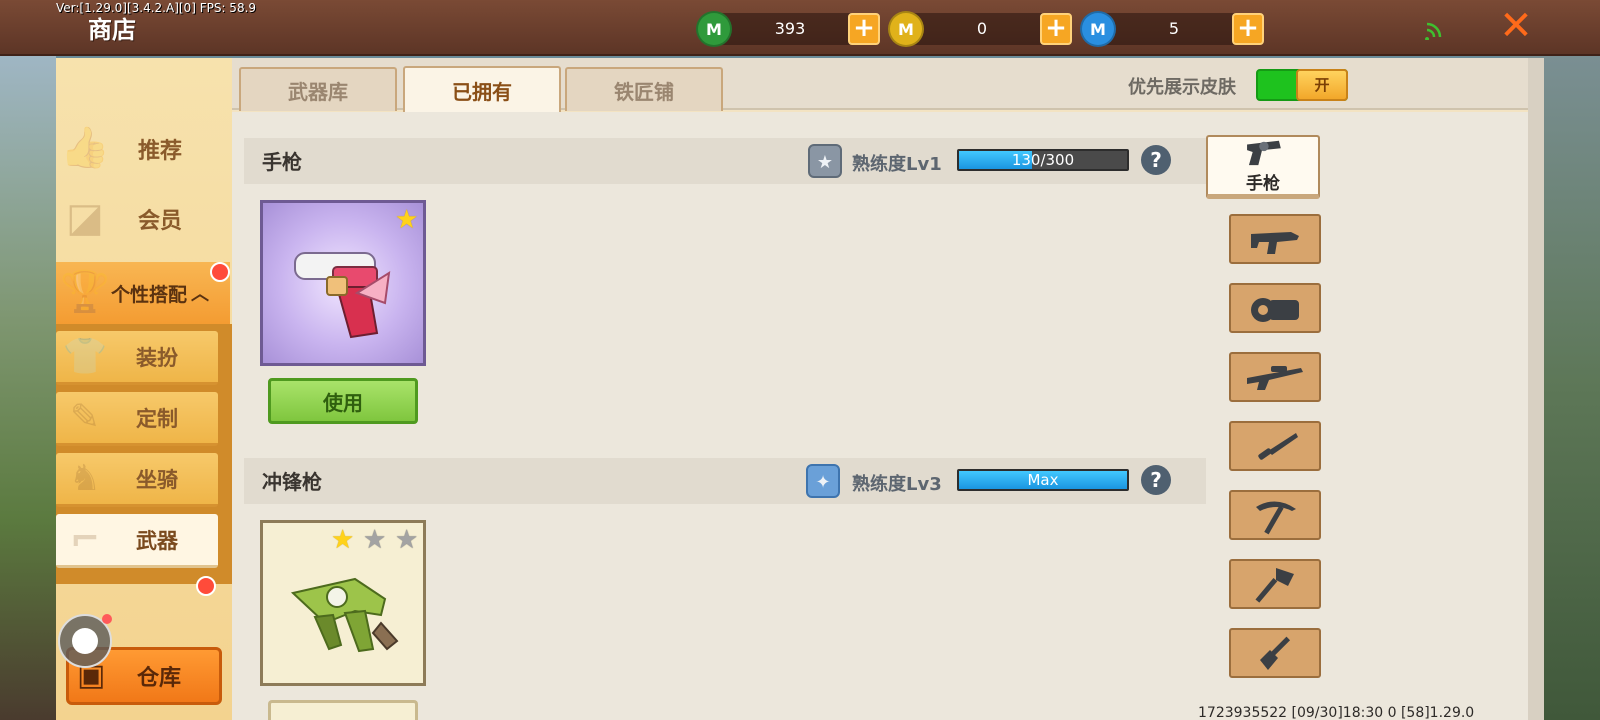 This screenshot has width=1600, height=720. I want to click on currency-blue-coin: M 5 +, so click(1172, 29).